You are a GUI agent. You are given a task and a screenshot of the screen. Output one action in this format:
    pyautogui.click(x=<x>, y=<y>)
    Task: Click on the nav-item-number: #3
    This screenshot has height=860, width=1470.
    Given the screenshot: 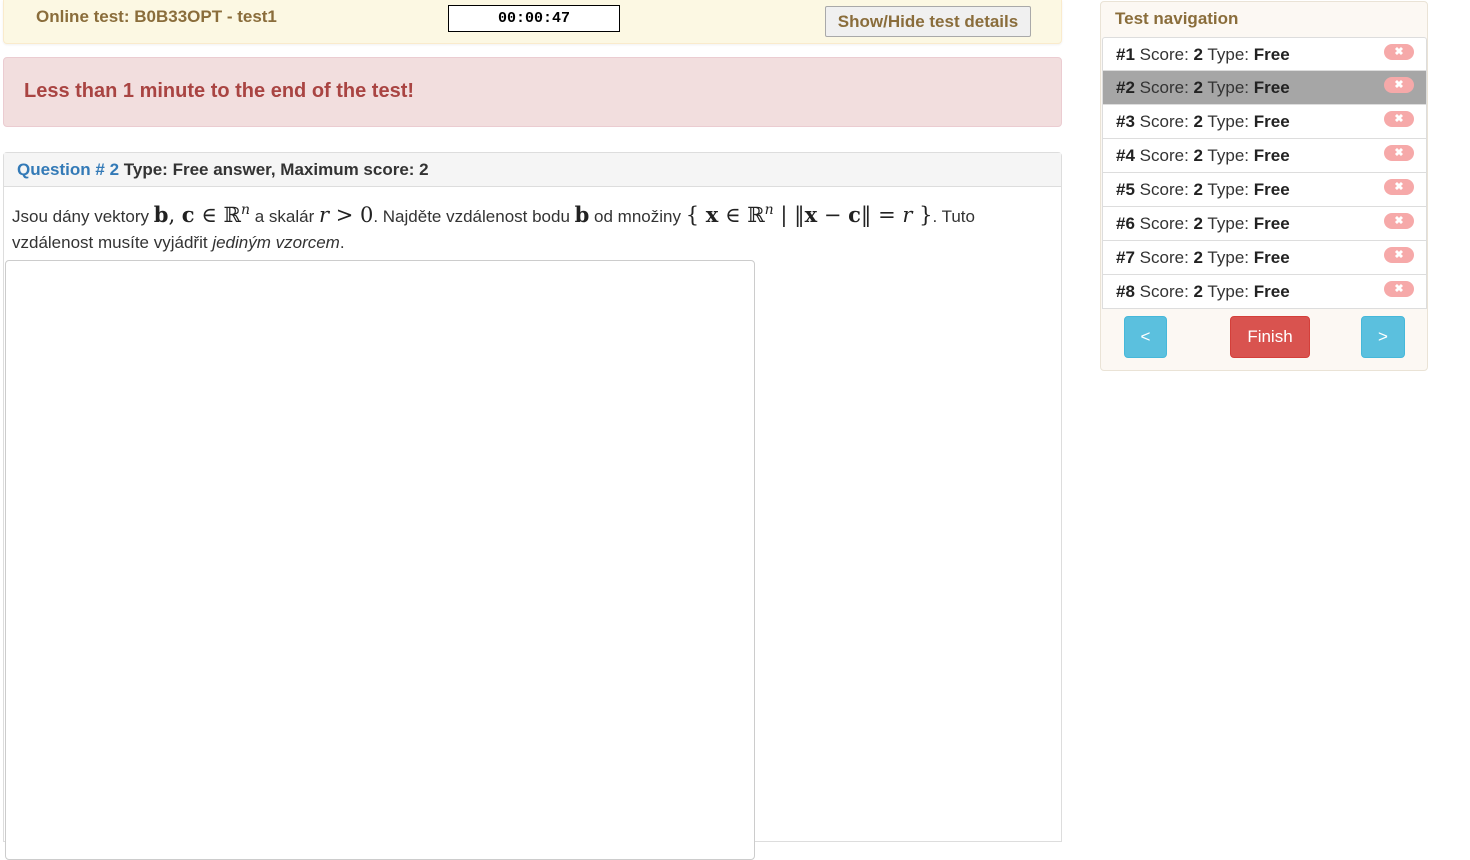 What is the action you would take?
    pyautogui.click(x=1125, y=121)
    